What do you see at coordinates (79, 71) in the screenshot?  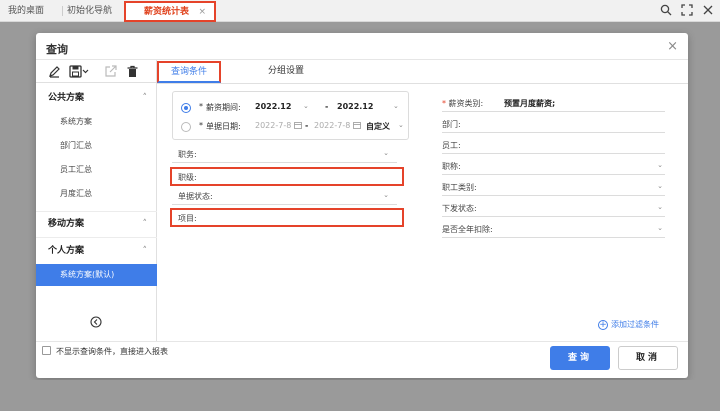 I see `save-icon` at bounding box center [79, 71].